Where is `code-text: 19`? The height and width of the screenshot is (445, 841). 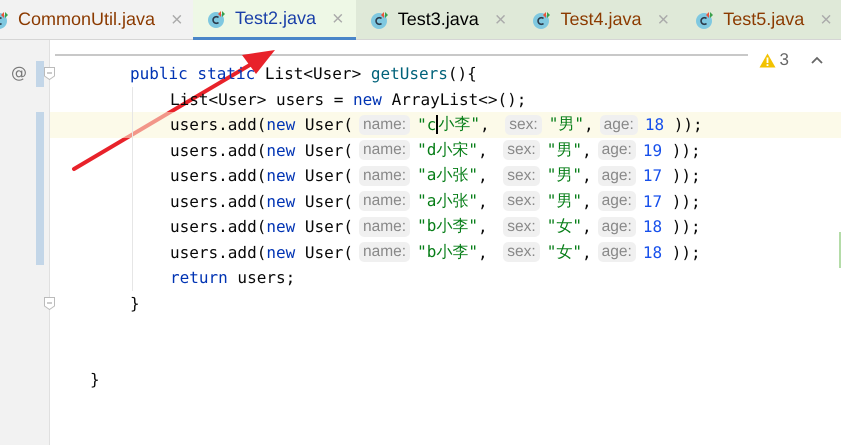
code-text: 19 is located at coordinates (652, 150).